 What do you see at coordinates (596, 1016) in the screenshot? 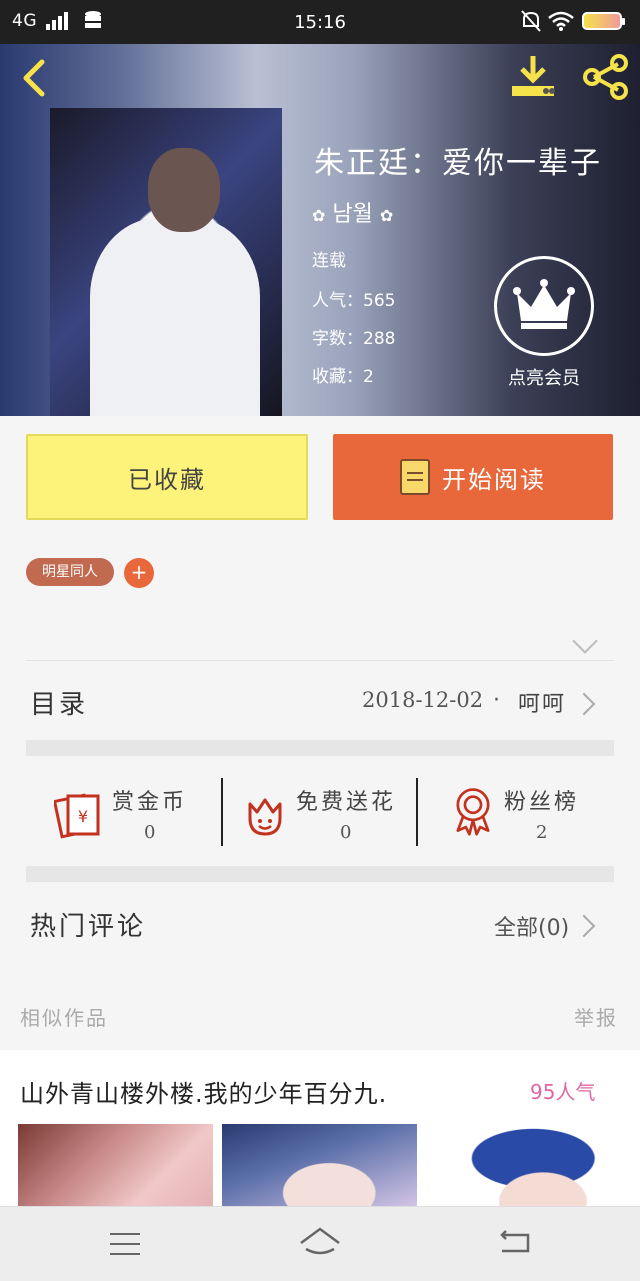
I see `report-link: 举报` at bounding box center [596, 1016].